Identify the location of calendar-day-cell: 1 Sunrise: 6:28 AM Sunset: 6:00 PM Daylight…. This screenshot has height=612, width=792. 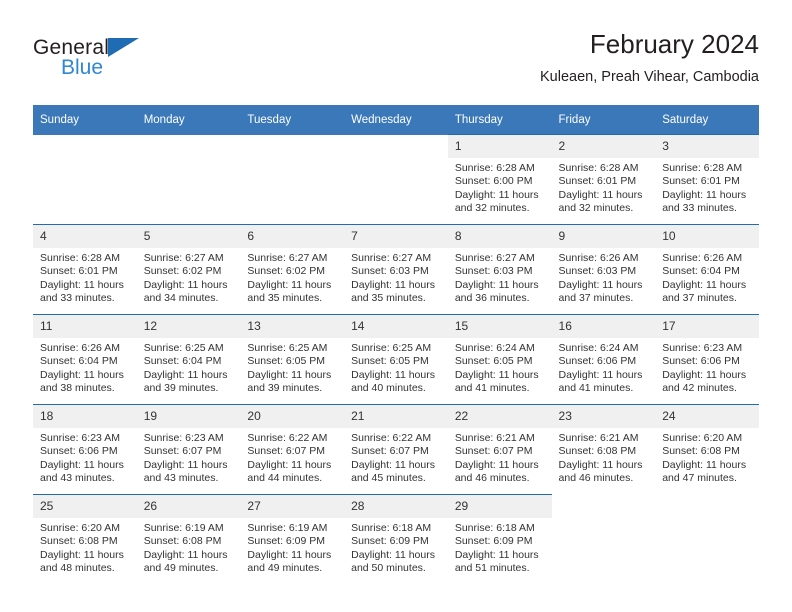
(499, 179).